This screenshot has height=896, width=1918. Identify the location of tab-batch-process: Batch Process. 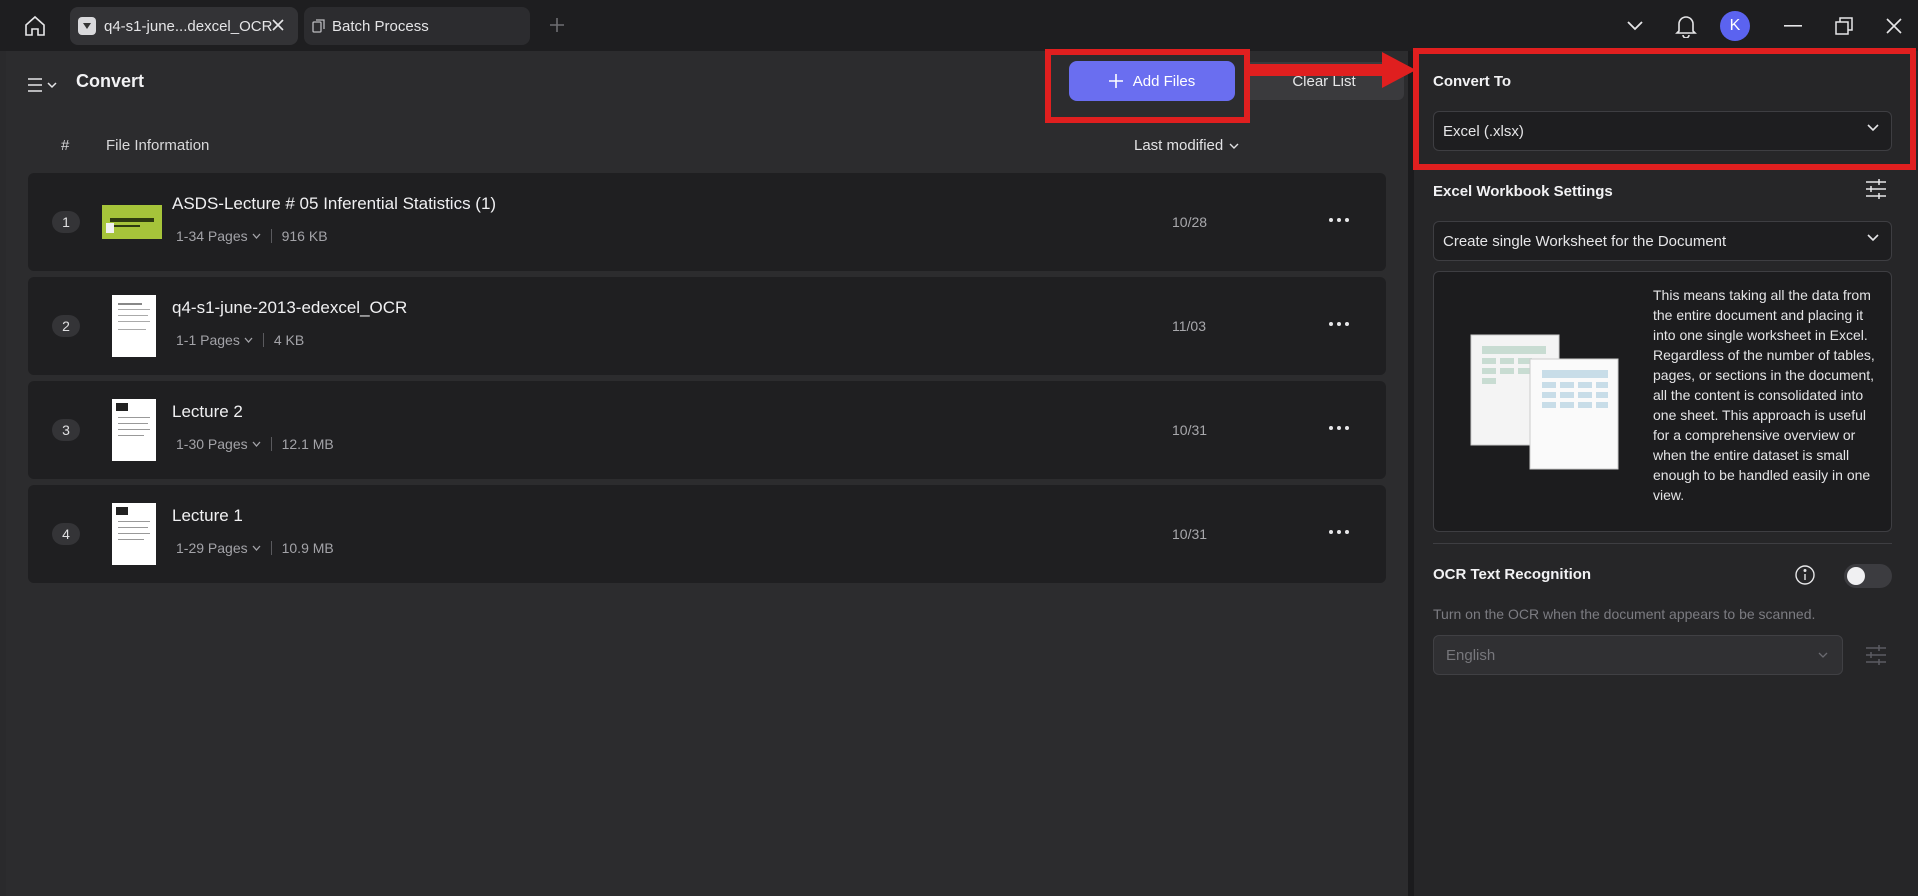
(417, 26).